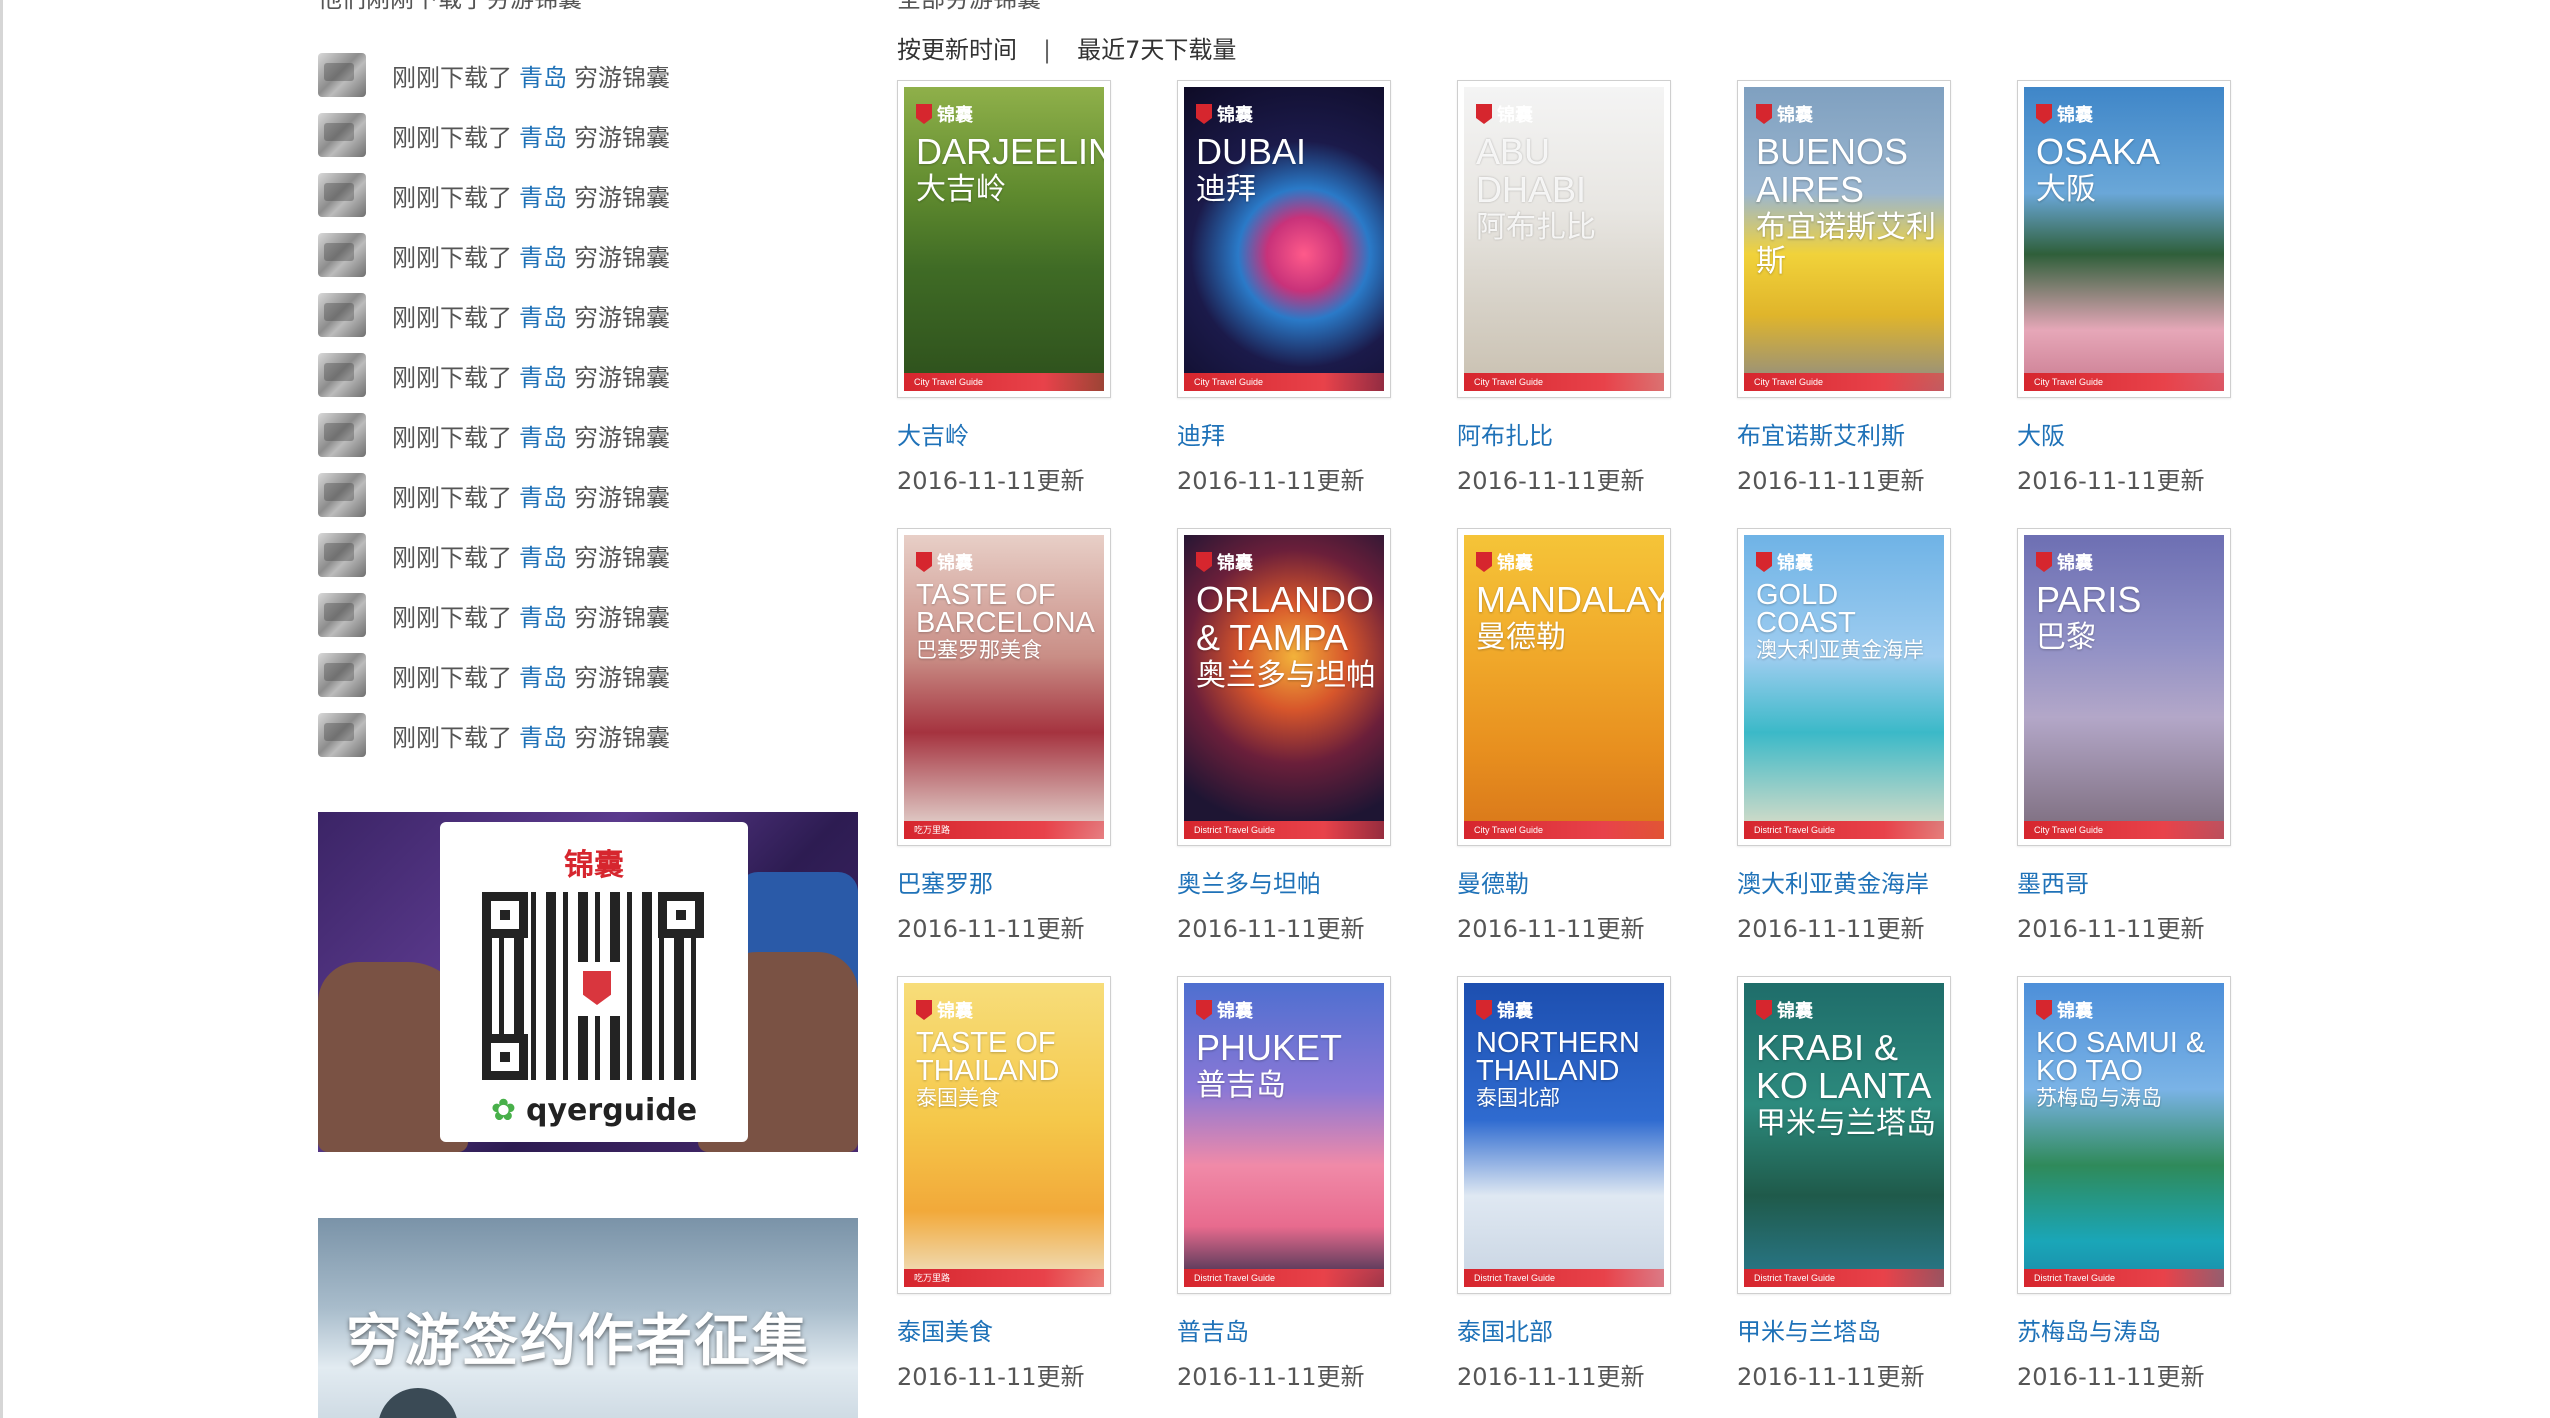 The image size is (2550, 1418). I want to click on cover-english-title: TASTE OF THAILAND 泰国美食, so click(1007, 1070).